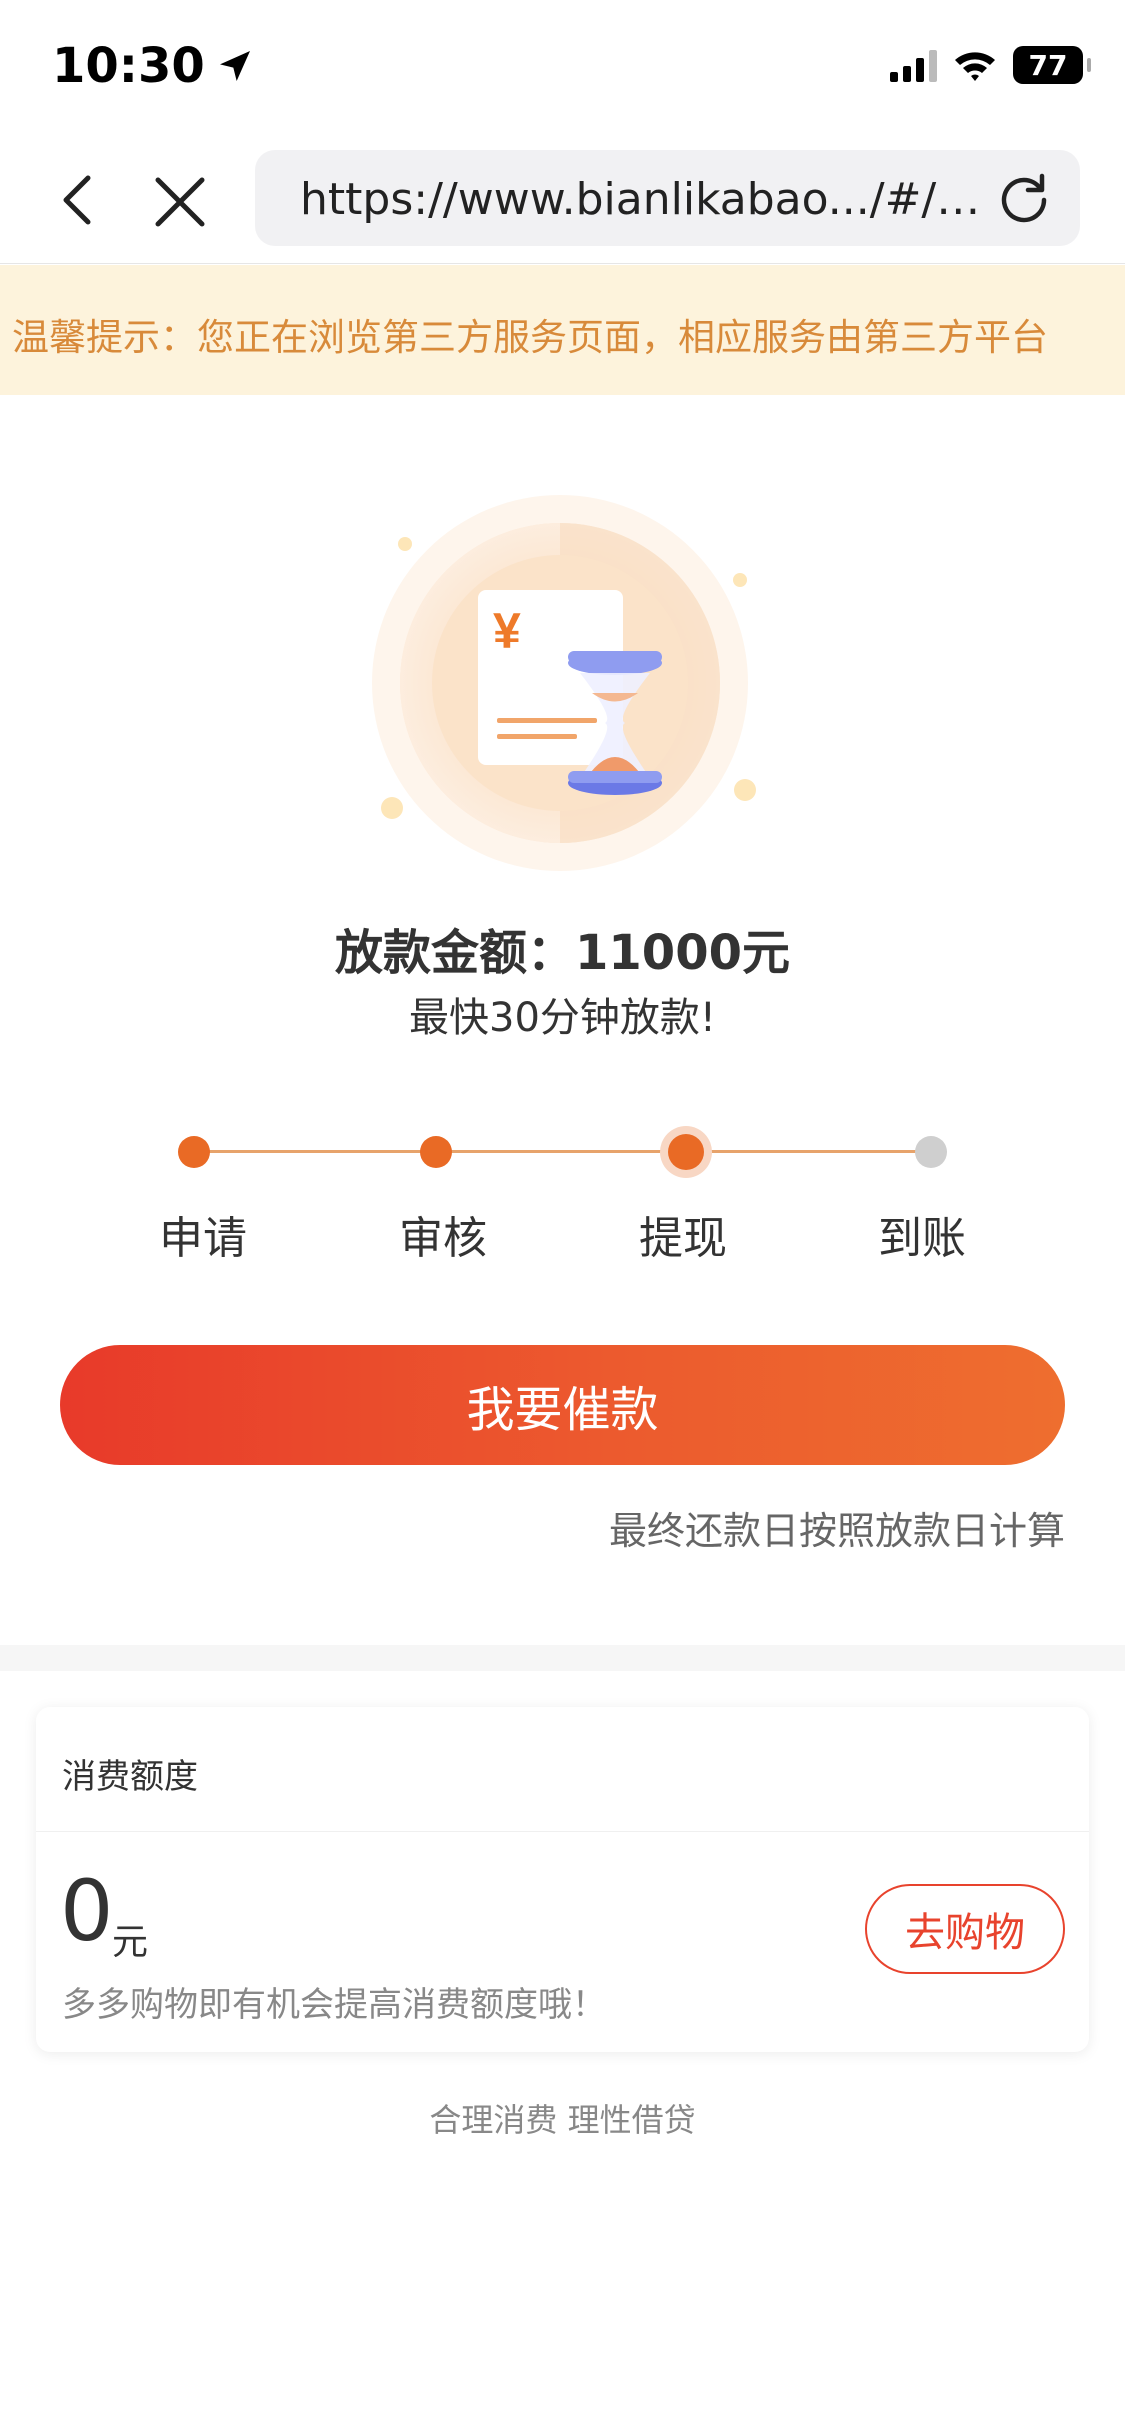 The image size is (1125, 2436). I want to click on battery-level: 77, so click(1048, 65).